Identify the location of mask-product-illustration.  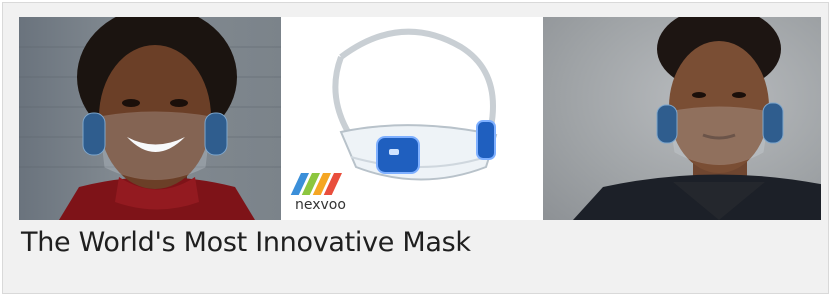
(394, 111).